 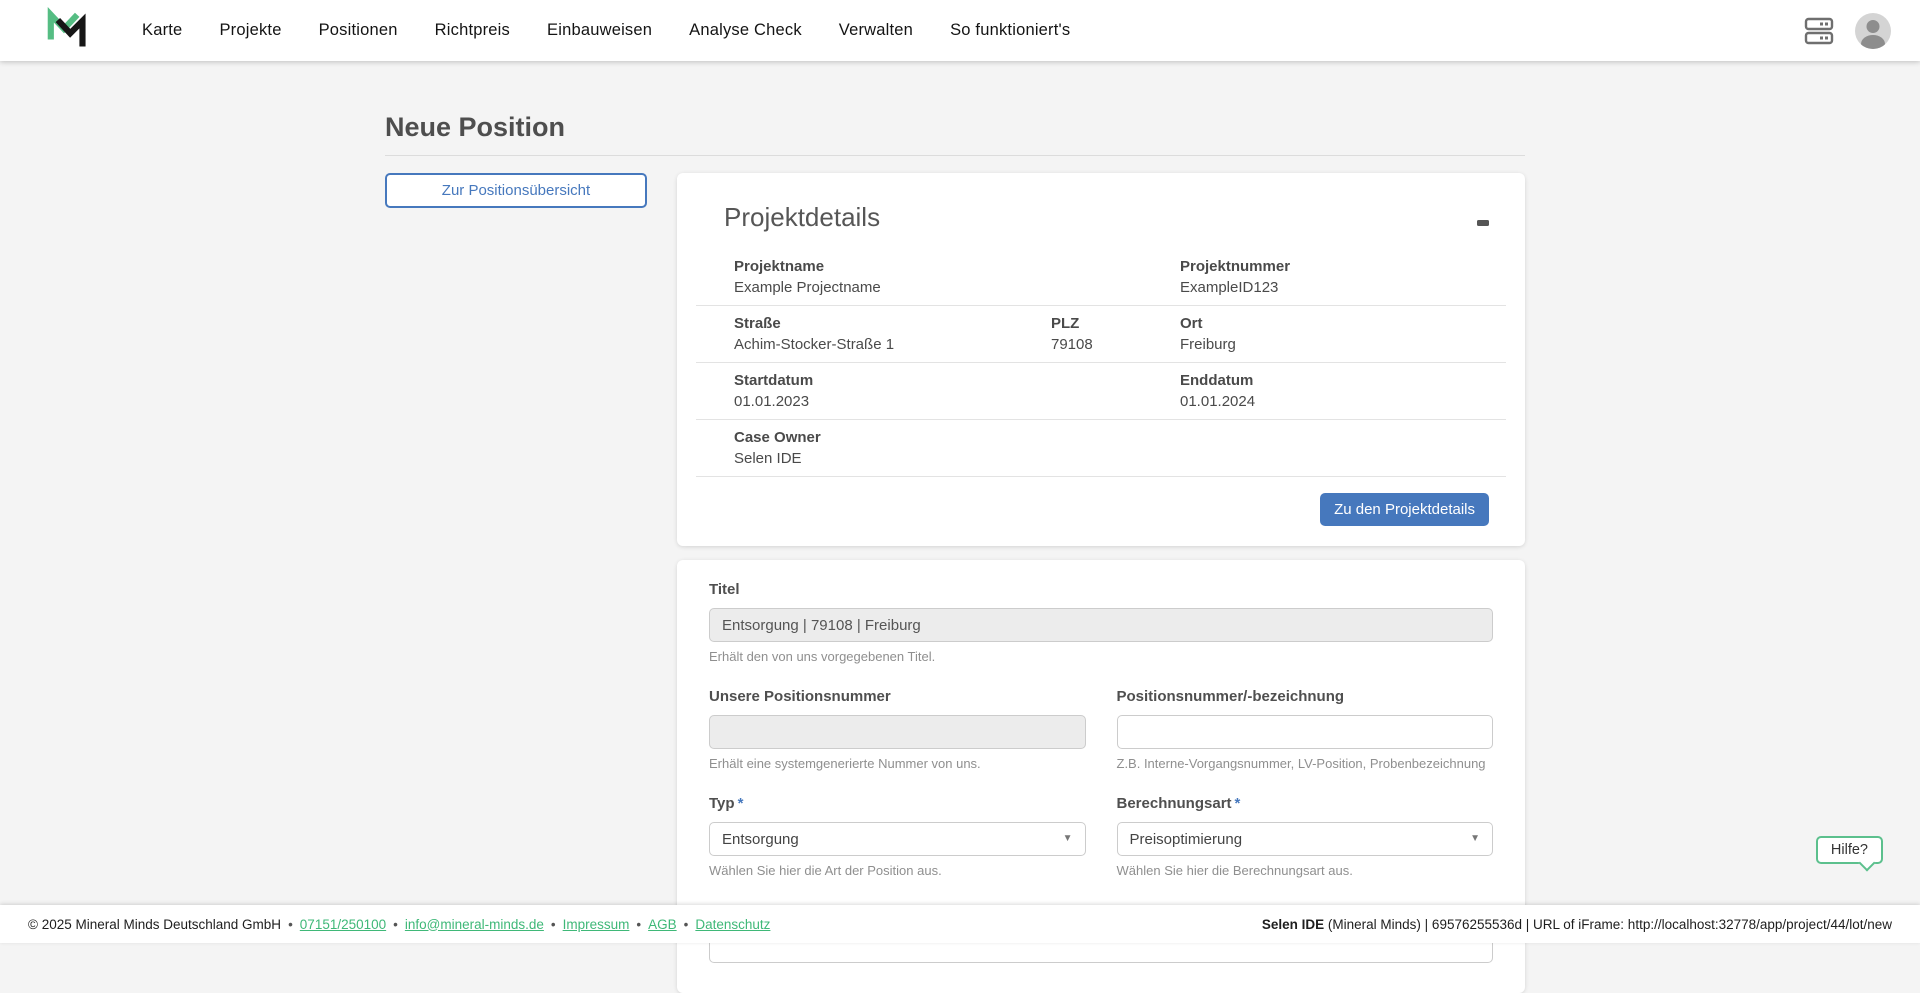 What do you see at coordinates (892, 344) in the screenshot?
I see `field-value: Achim-Stocker-Straße 1` at bounding box center [892, 344].